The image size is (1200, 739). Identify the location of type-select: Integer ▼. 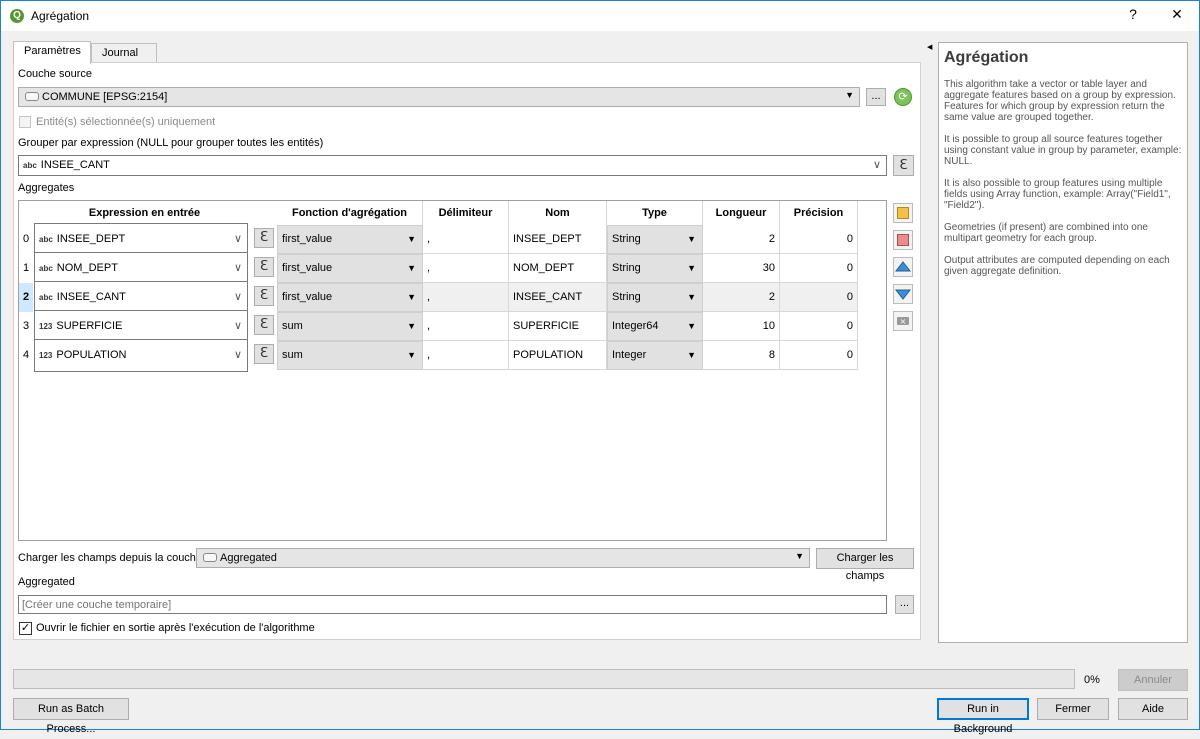
(655, 355).